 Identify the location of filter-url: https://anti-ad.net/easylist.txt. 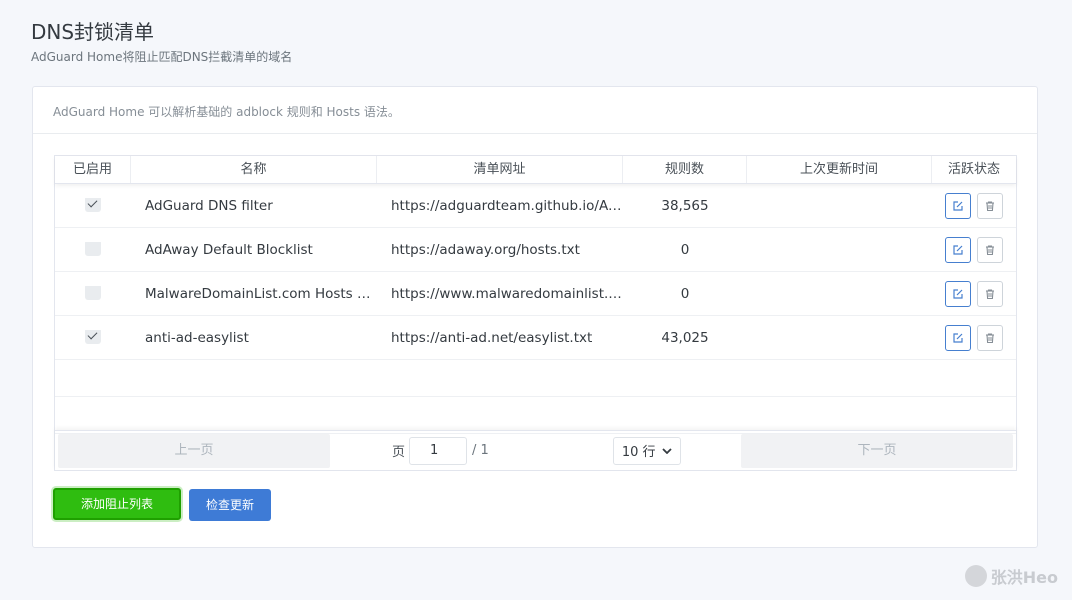
(492, 337).